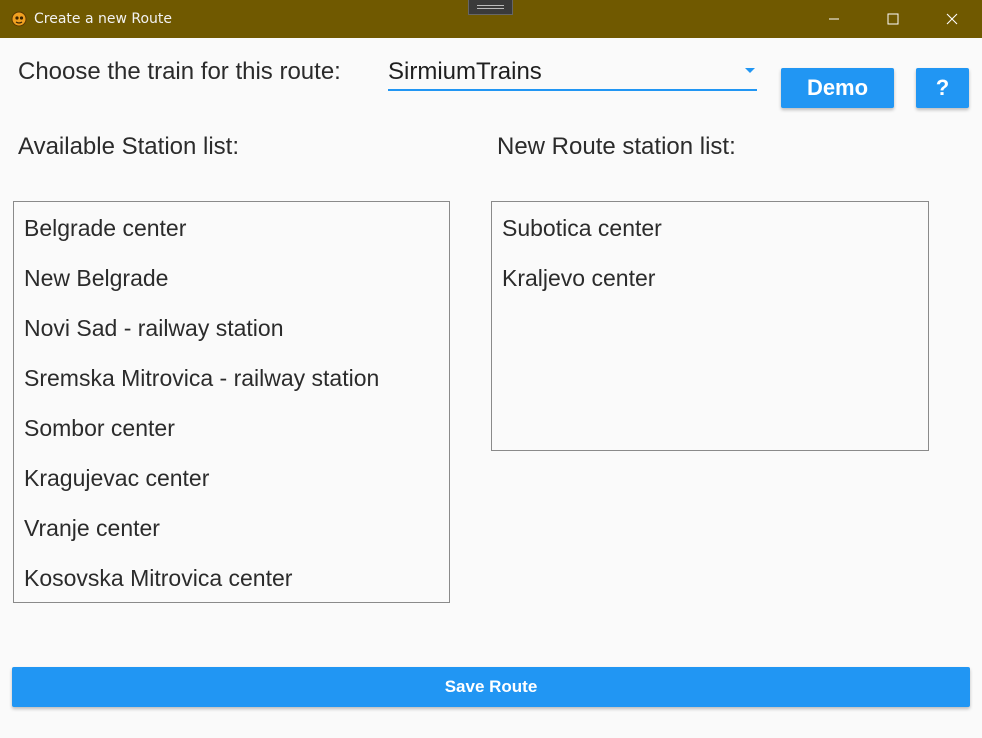 The image size is (982, 738). What do you see at coordinates (103, 19) in the screenshot?
I see `window-title: Create a new Route` at bounding box center [103, 19].